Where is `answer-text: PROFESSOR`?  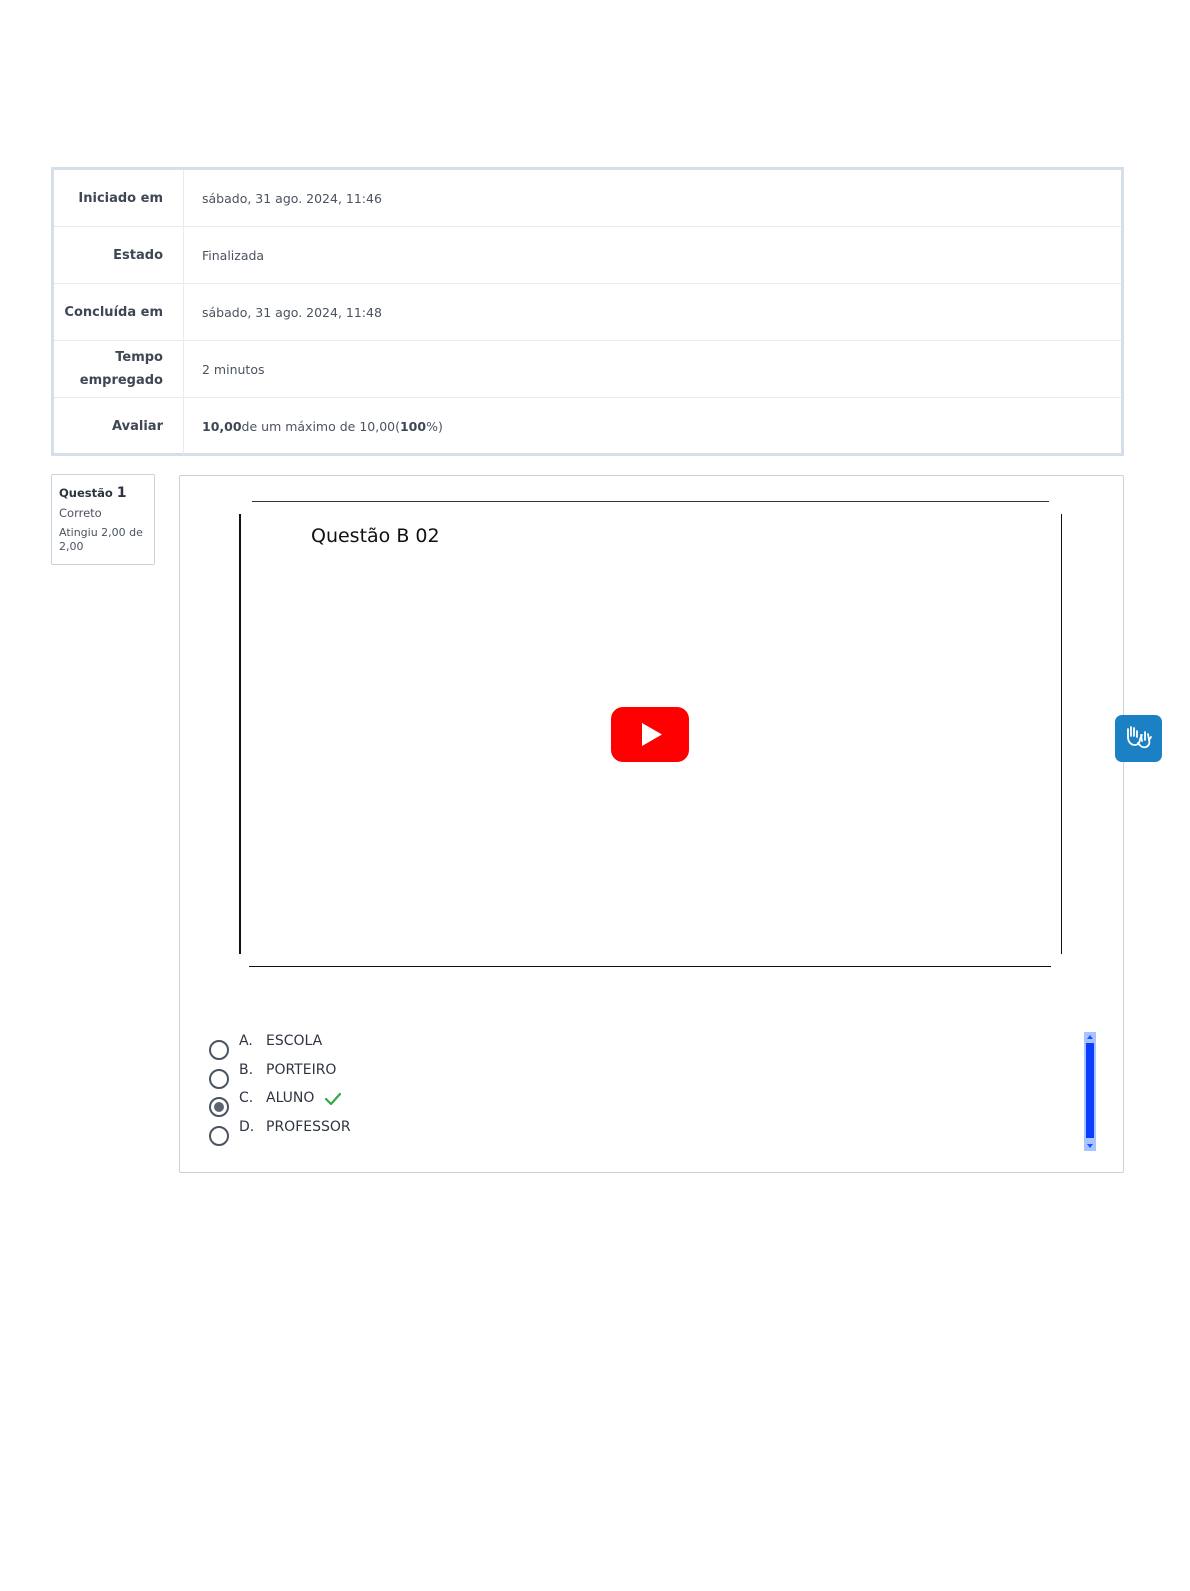 answer-text: PROFESSOR is located at coordinates (308, 1127).